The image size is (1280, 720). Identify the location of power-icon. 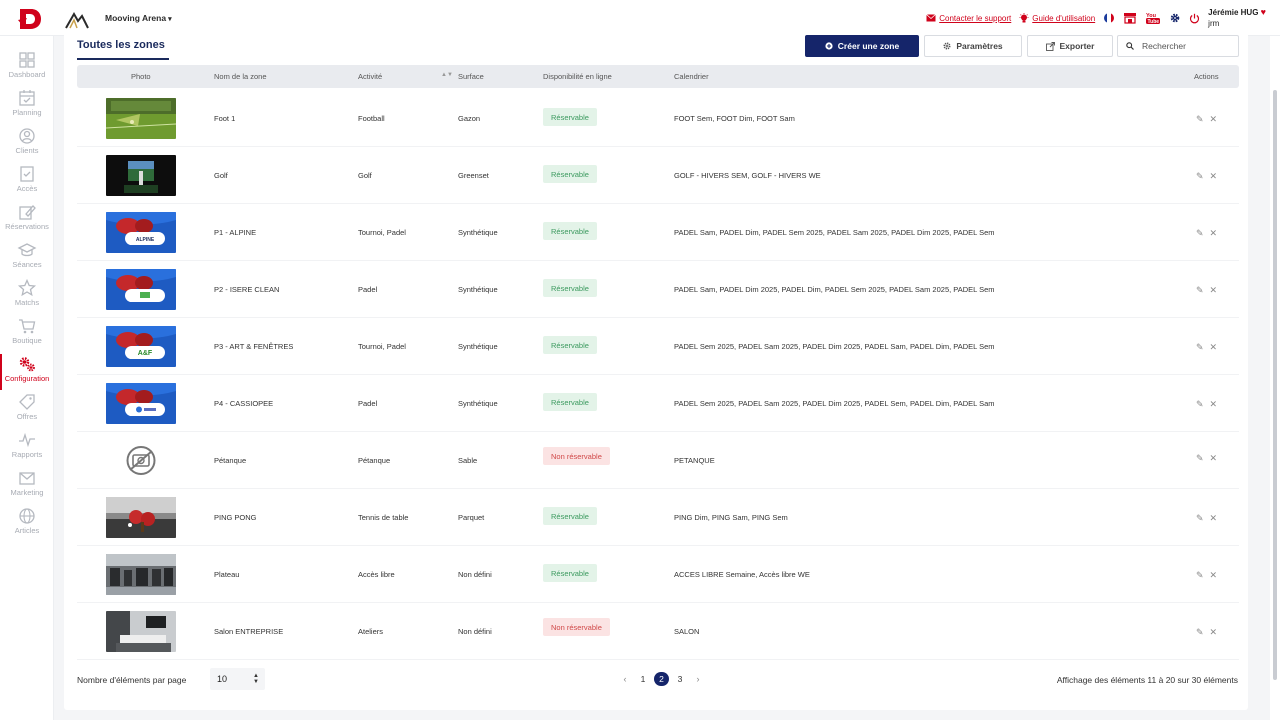
(1194, 18).